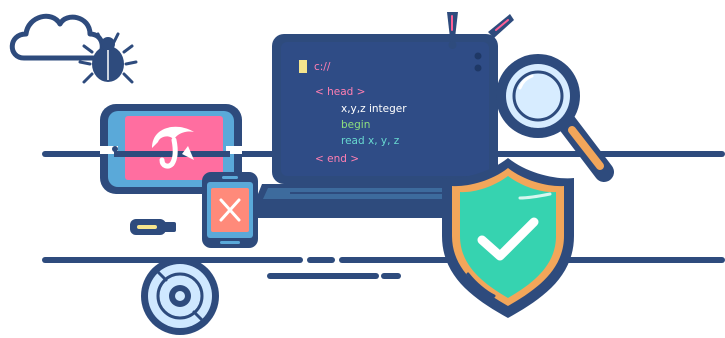  Describe the element at coordinates (337, 159) in the screenshot. I see `code-line-end: < end >` at that location.